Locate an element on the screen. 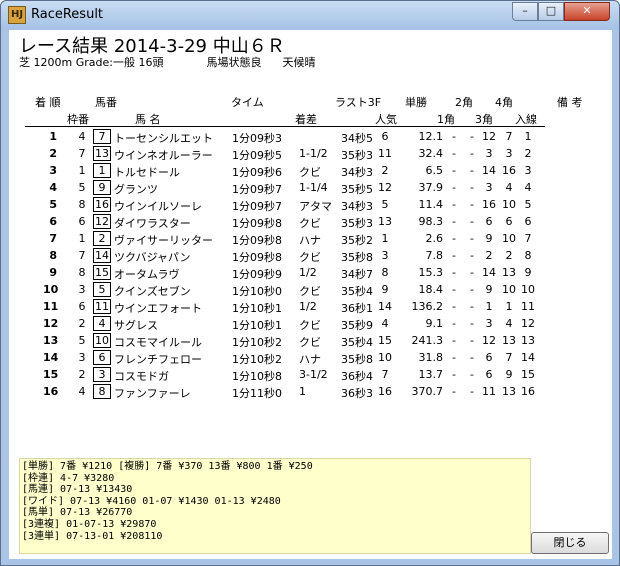  table-row: 9 8 15 オータムラヴ 1分09秒9 1/2 34秒7 8 15.3- -14 13 9 is located at coordinates (310, 273).